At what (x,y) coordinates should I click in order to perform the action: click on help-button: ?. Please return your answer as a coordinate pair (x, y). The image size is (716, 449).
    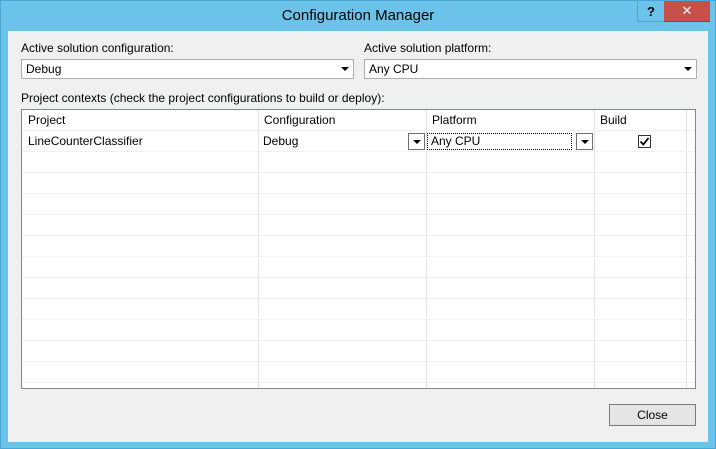
    Looking at the image, I should click on (650, 11).